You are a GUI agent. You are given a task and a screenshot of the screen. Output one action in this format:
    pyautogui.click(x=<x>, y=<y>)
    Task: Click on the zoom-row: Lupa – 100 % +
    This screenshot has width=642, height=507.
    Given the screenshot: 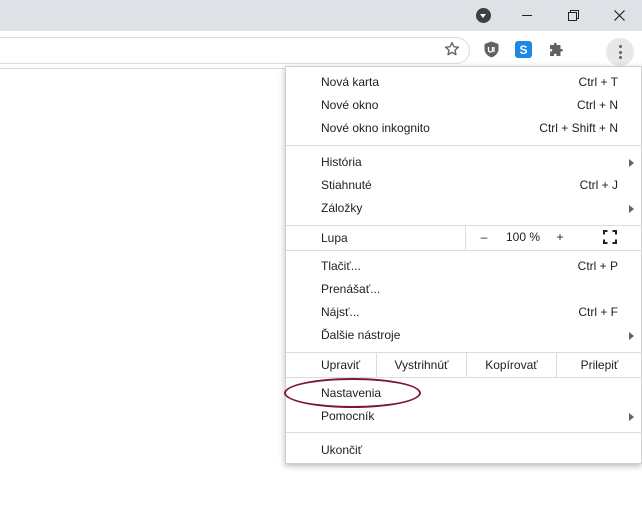 What is the action you would take?
    pyautogui.click(x=464, y=237)
    